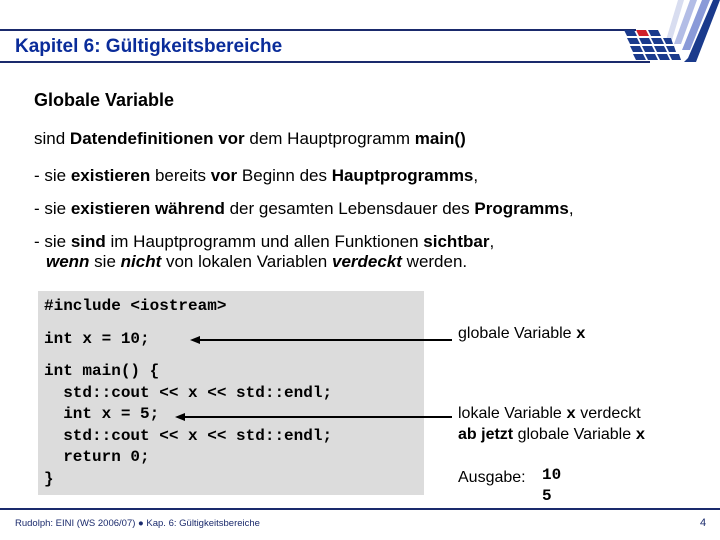 The height and width of the screenshot is (540, 720). I want to click on annotation-local-variable: lokale Variable x verdeckt, so click(549, 414).